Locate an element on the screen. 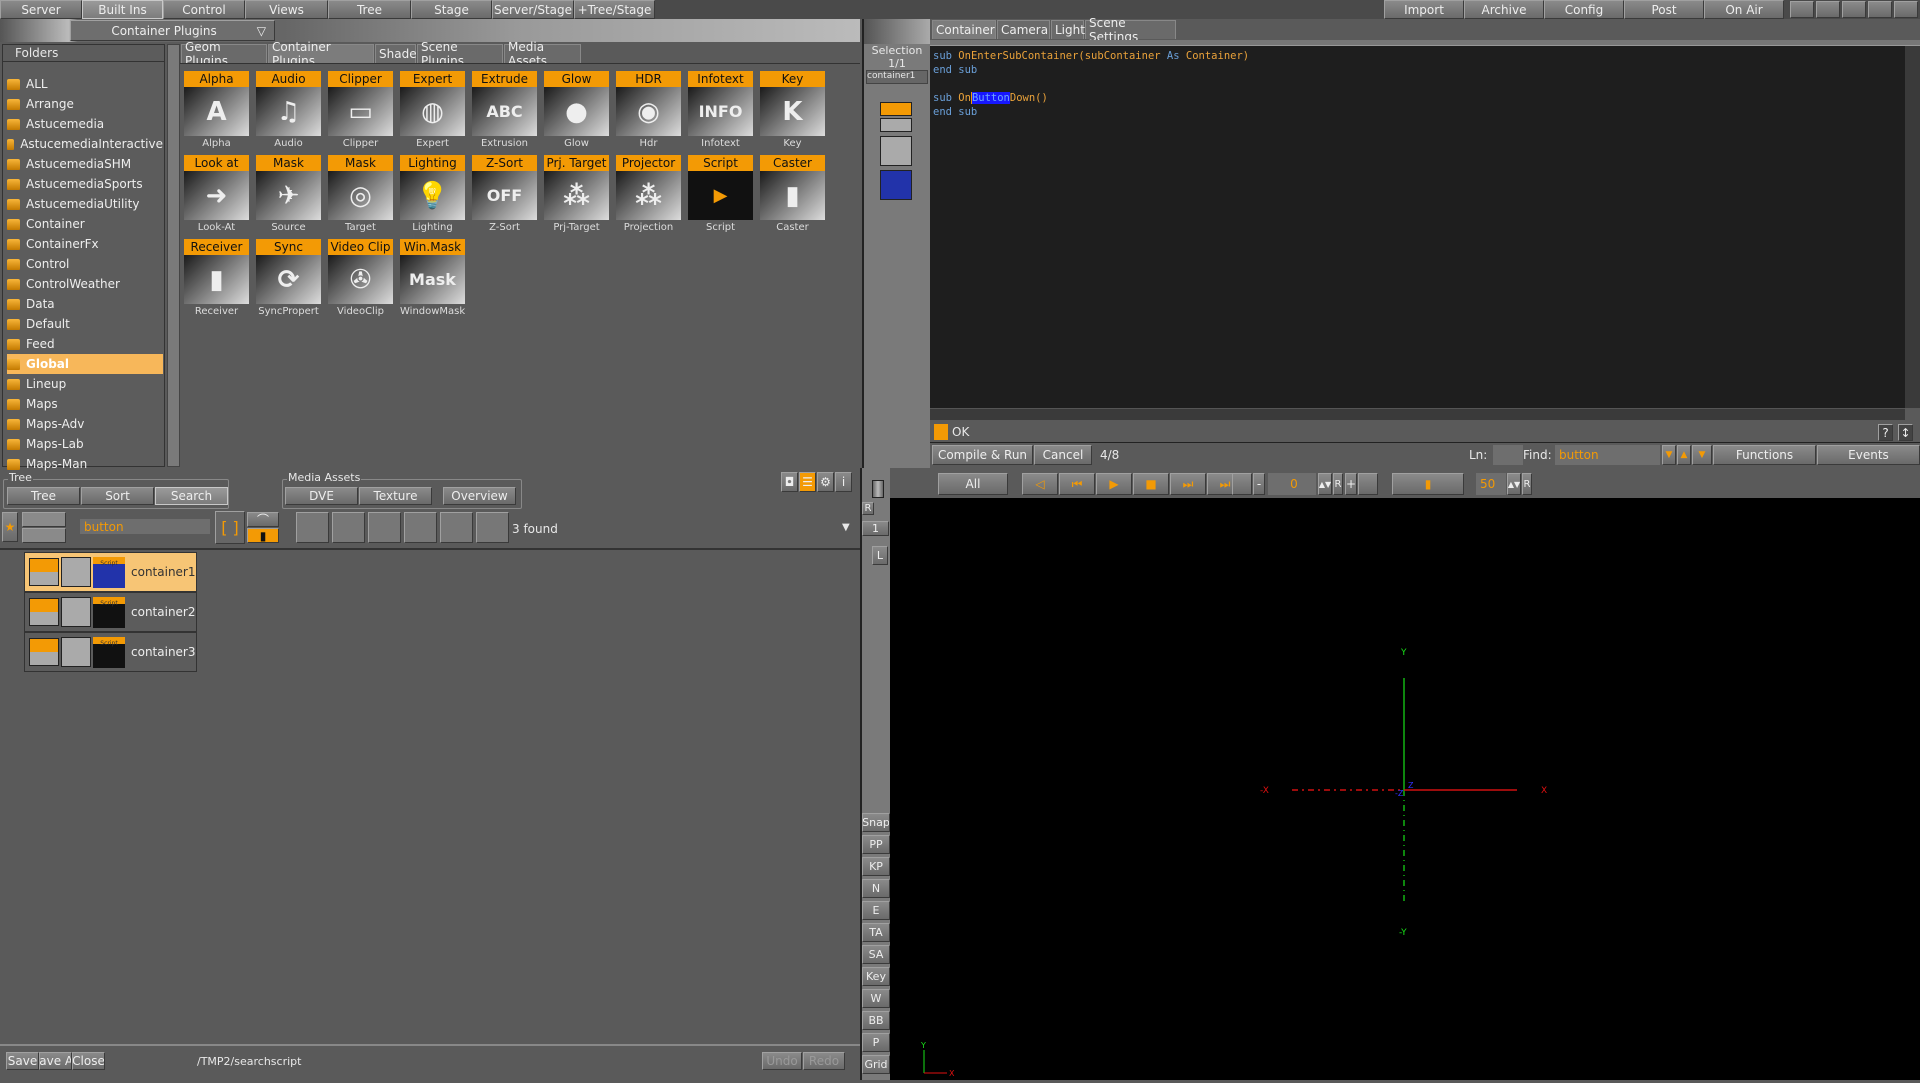 This screenshot has height=1083, width=1920. folder-item: Astucemedia is located at coordinates (85, 124).